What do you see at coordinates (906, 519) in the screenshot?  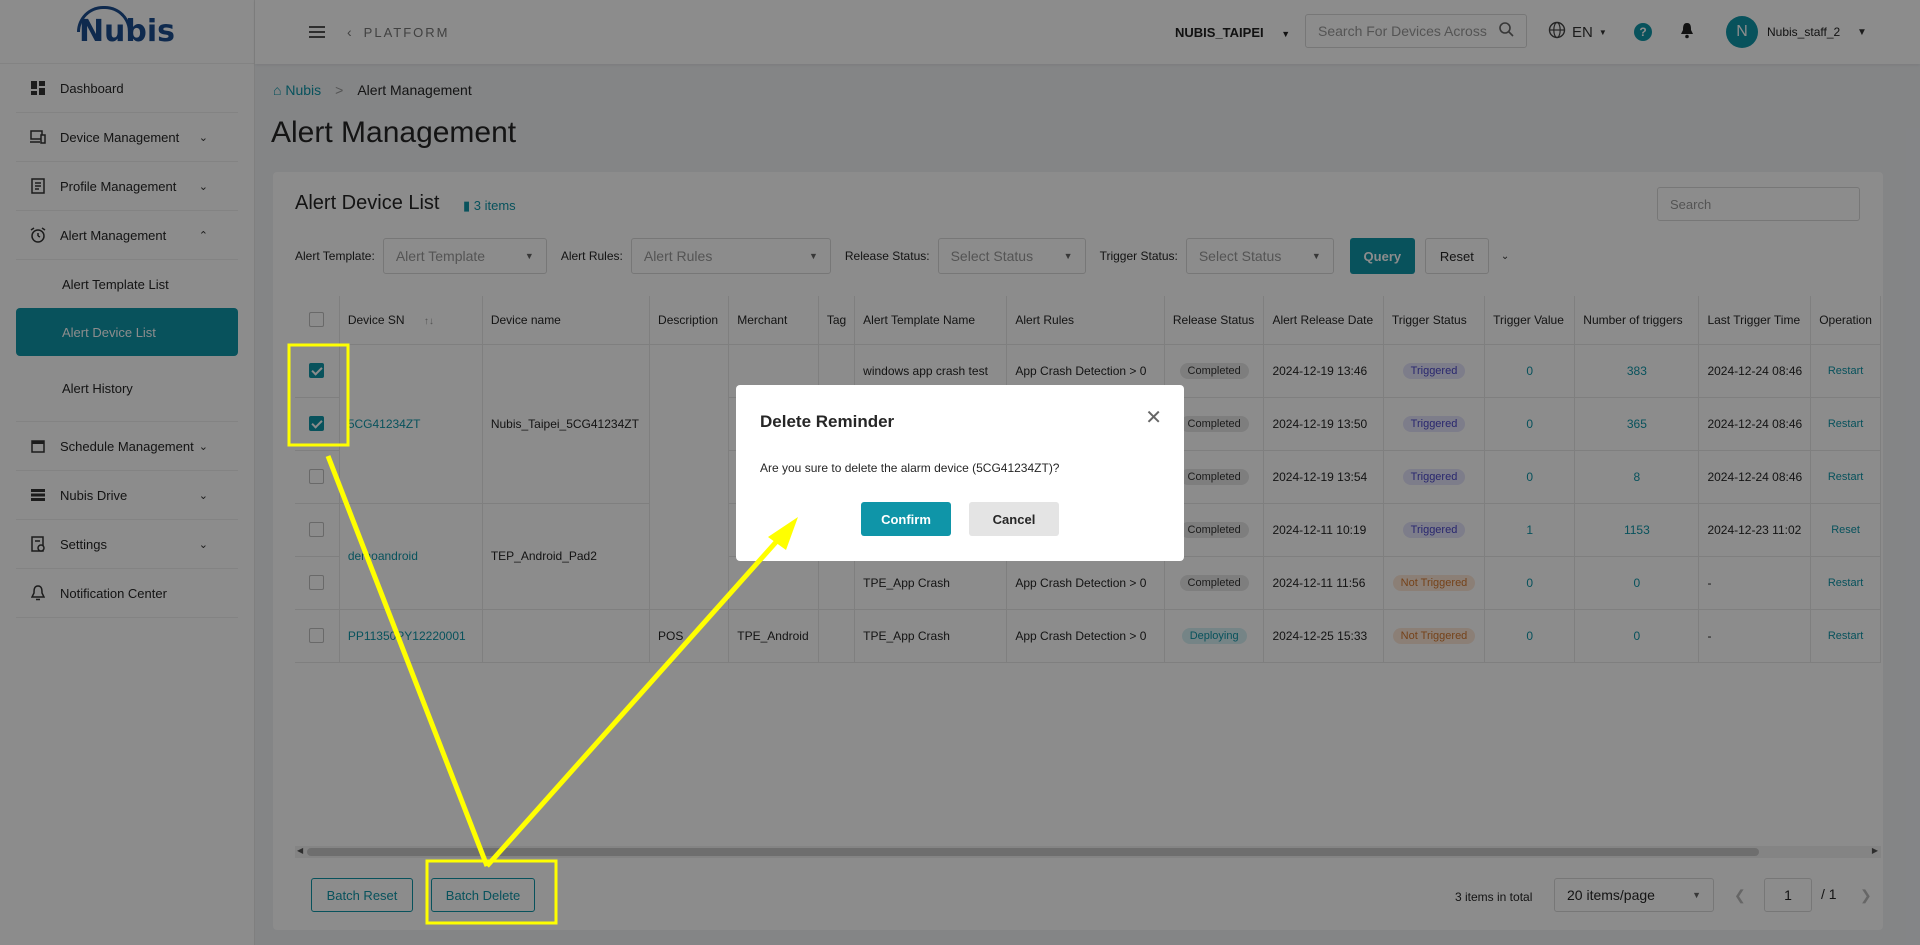 I see `confirm-button: Confirm` at bounding box center [906, 519].